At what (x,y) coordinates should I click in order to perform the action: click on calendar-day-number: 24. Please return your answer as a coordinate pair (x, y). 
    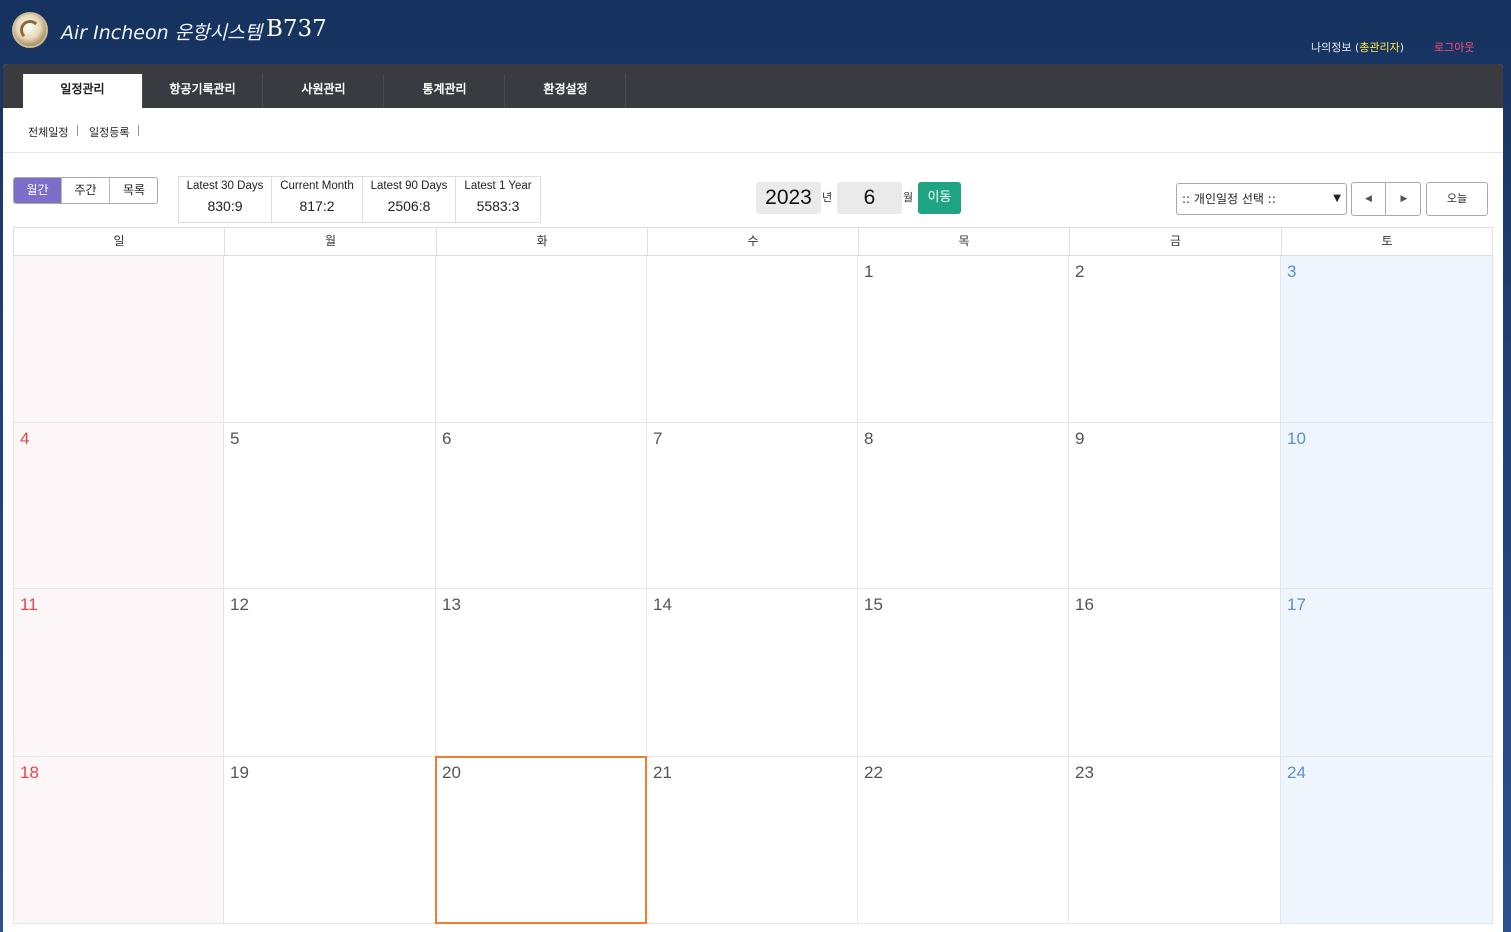
    Looking at the image, I should click on (1296, 772).